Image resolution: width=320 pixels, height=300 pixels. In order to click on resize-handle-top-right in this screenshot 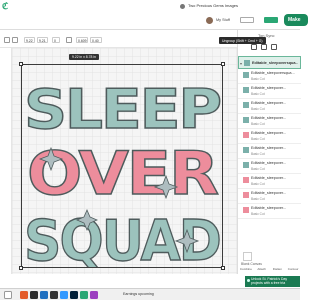, I will do `click(223, 64)`.